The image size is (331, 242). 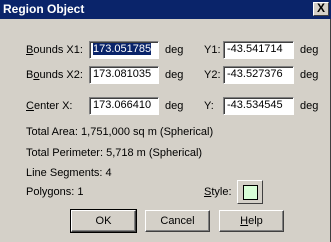 I want to click on bounds-x2-label: Bounds X2:, so click(x=54, y=75).